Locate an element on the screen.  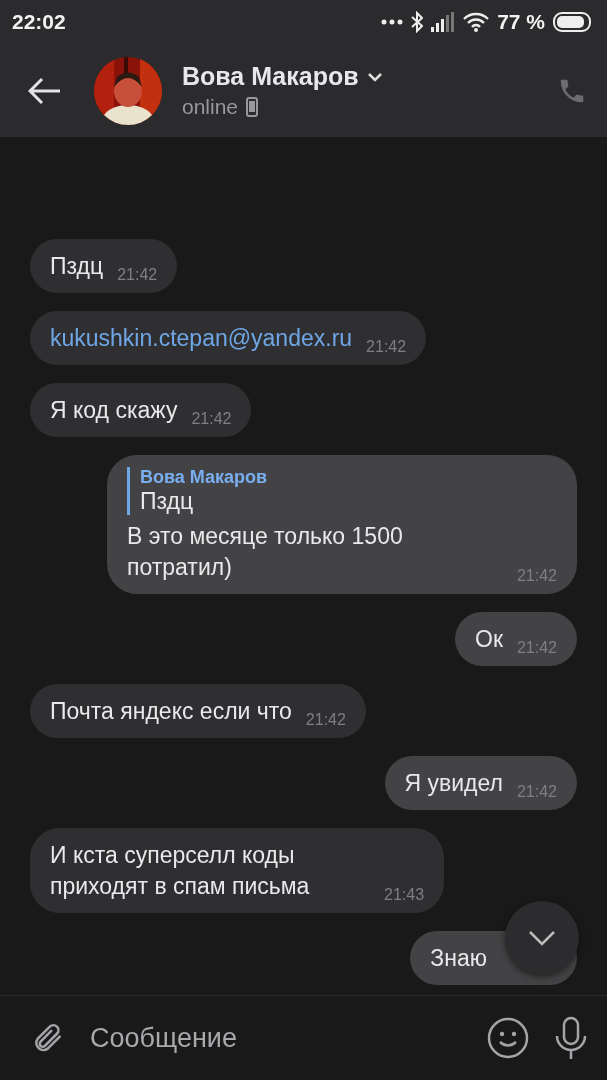
more-icon is located at coordinates (392, 22).